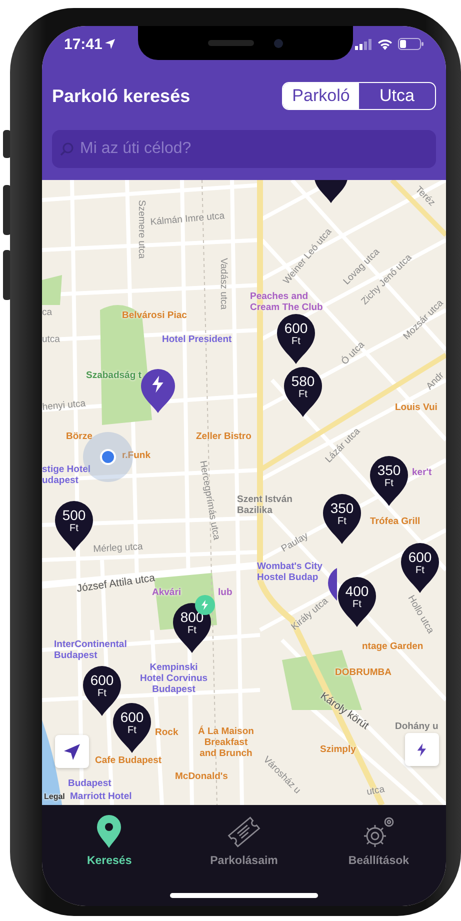  Describe the element at coordinates (101, 797) in the screenshot. I see `map-label: Marriott Hotel` at that location.